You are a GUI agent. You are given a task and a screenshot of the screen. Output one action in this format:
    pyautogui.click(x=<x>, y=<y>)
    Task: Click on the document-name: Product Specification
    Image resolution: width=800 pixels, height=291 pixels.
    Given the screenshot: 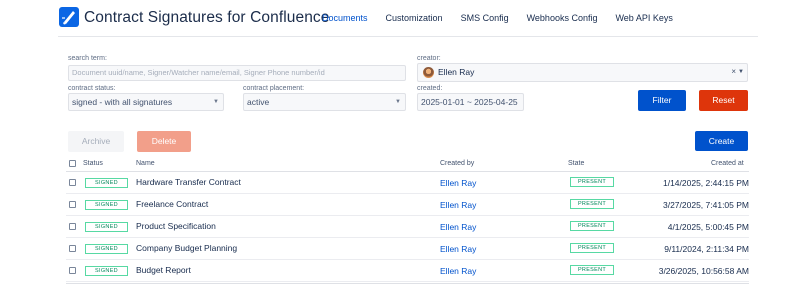 What is the action you would take?
    pyautogui.click(x=176, y=226)
    